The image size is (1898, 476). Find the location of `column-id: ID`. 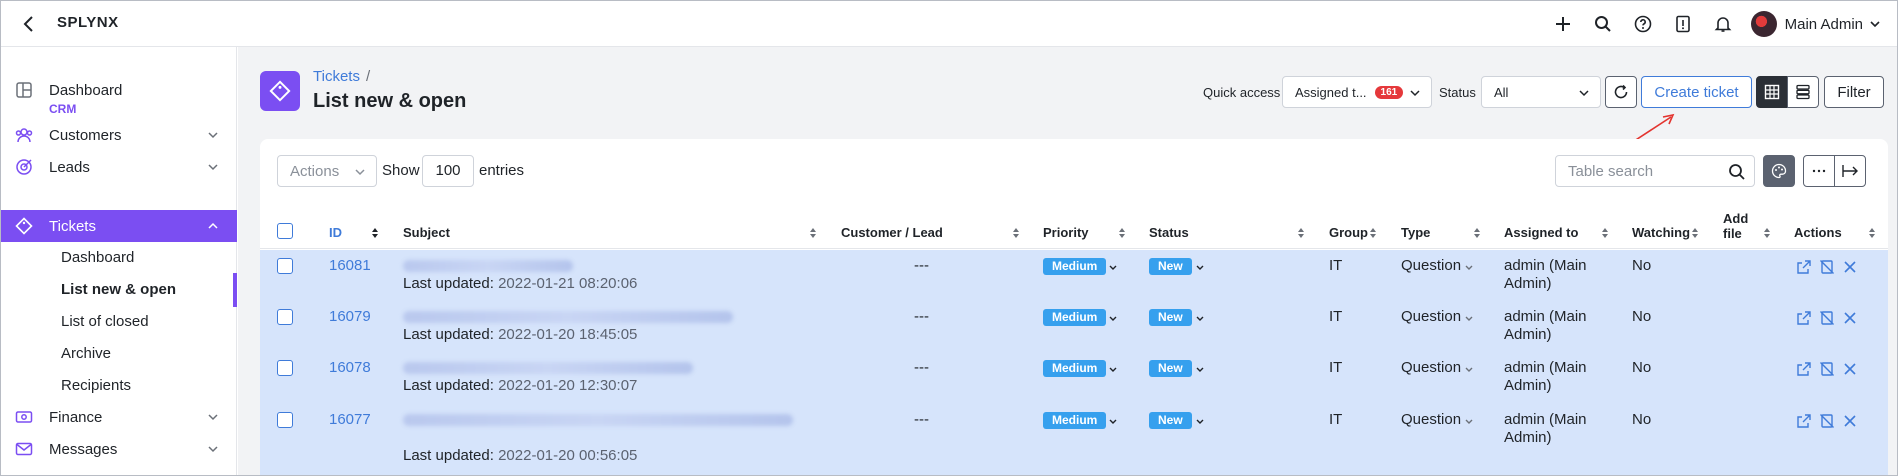

column-id: ID is located at coordinates (335, 232).